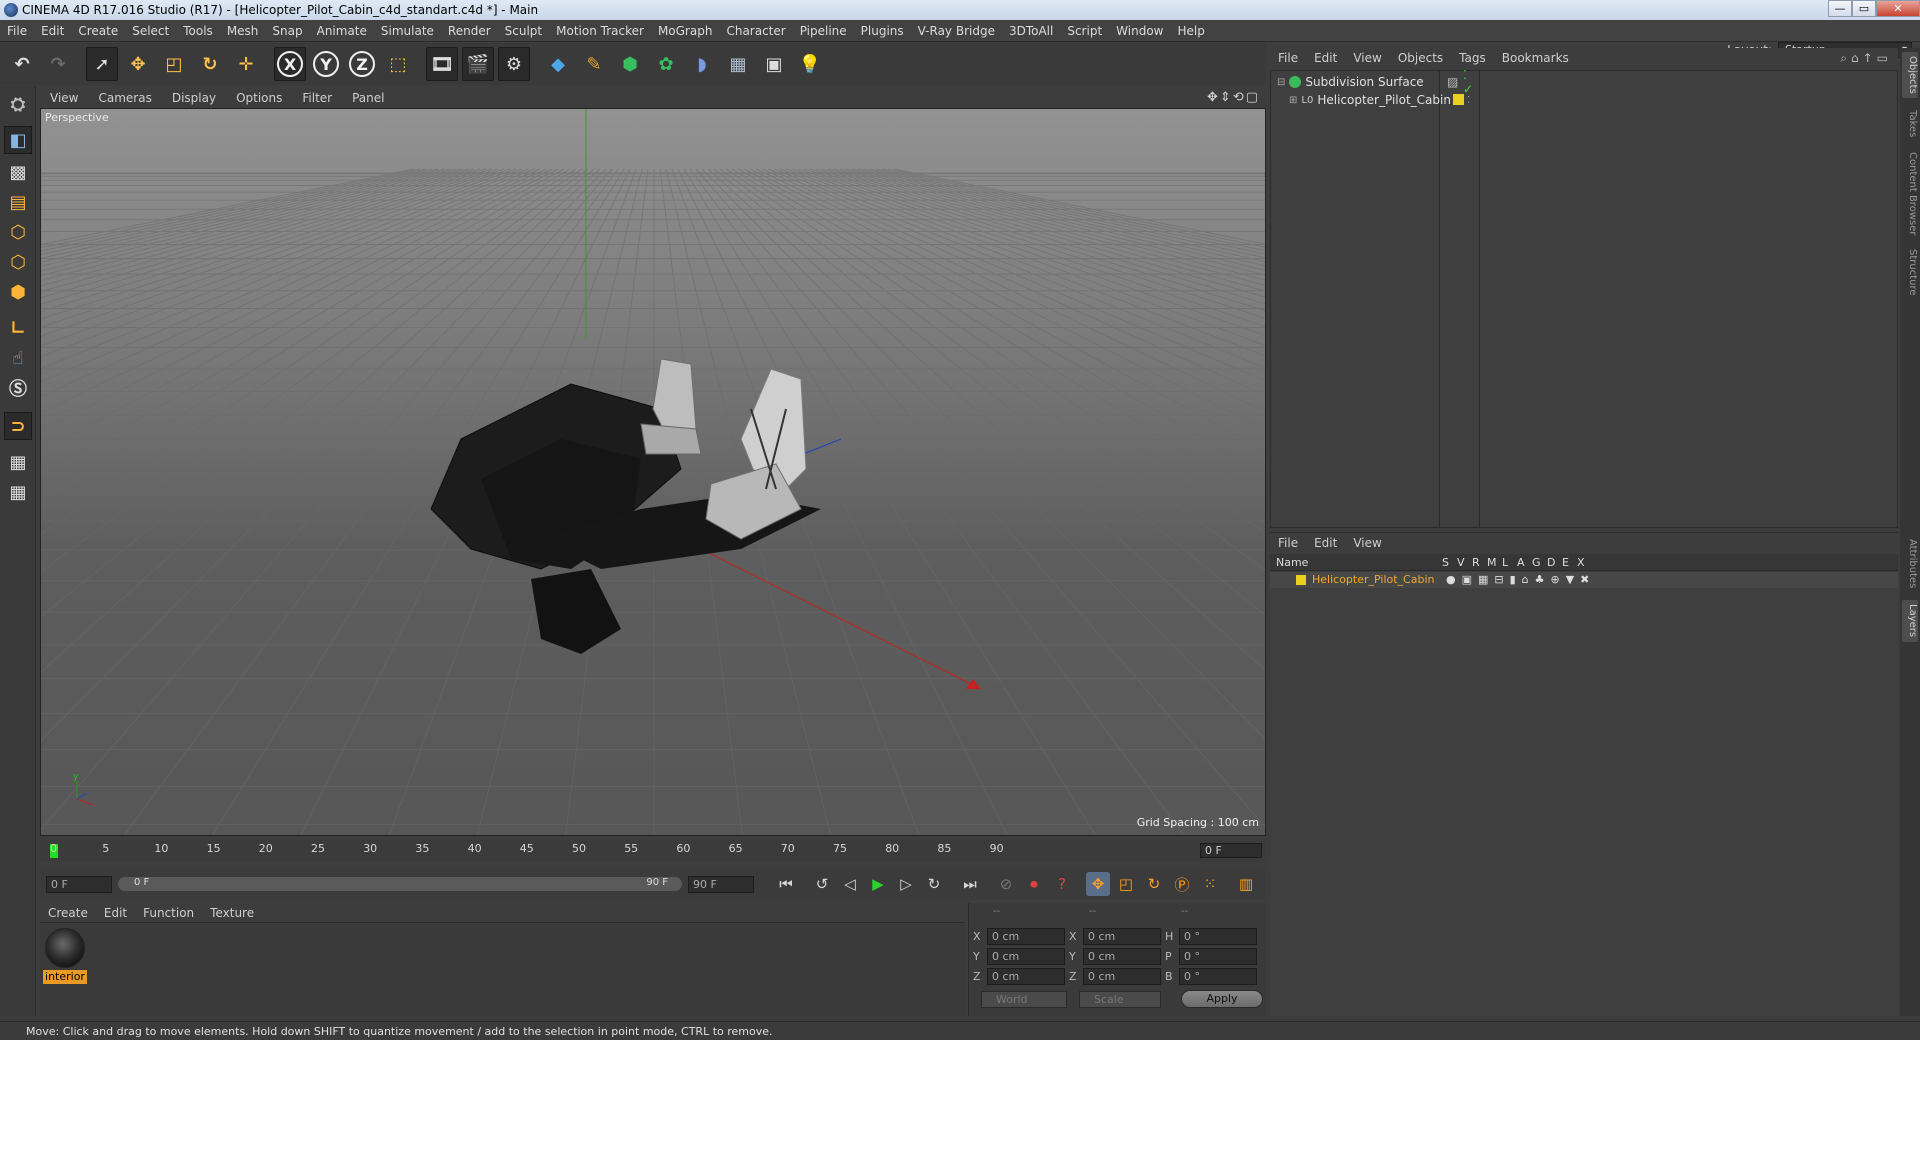  What do you see at coordinates (1864, 8) in the screenshot?
I see `maximize-button: ▭` at bounding box center [1864, 8].